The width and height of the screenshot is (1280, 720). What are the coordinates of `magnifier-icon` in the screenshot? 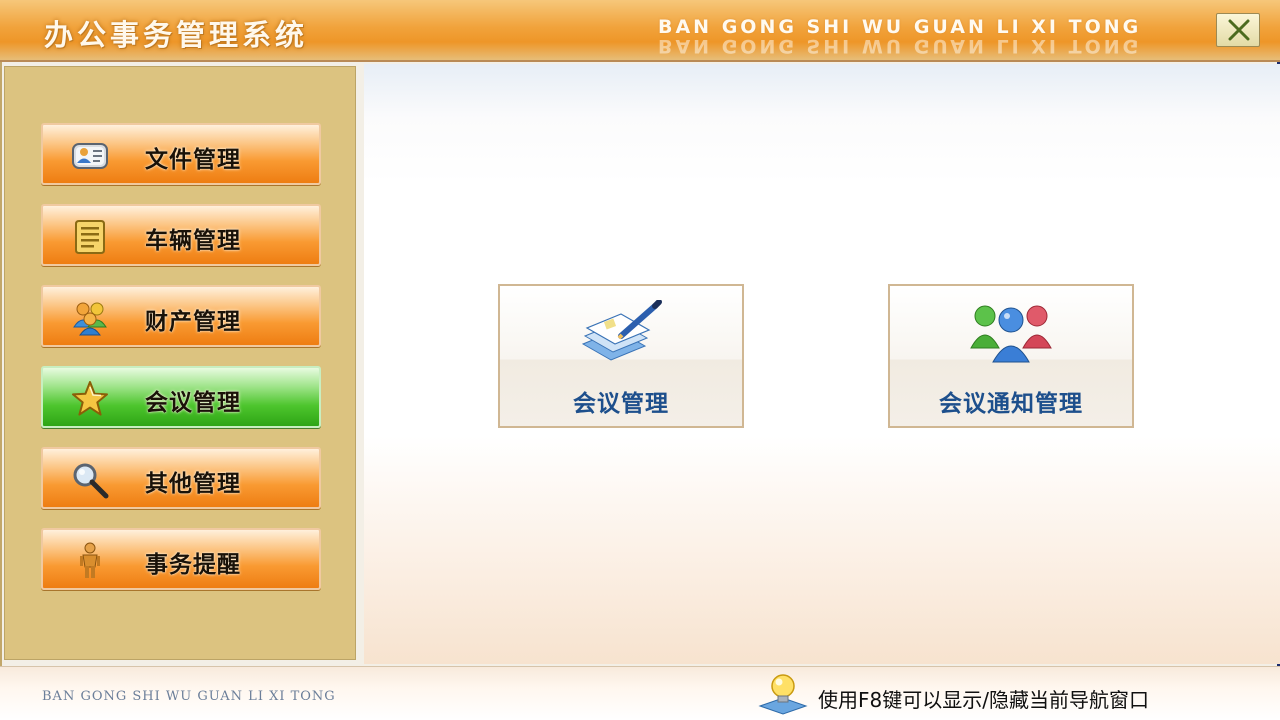 It's located at (91, 481).